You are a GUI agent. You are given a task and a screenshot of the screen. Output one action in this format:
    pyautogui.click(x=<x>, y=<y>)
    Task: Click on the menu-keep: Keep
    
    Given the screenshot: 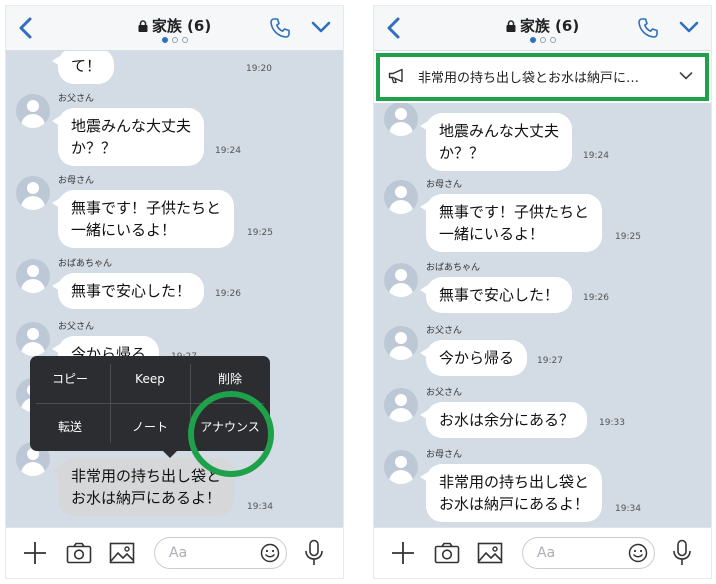 What is the action you would take?
    pyautogui.click(x=150, y=379)
    